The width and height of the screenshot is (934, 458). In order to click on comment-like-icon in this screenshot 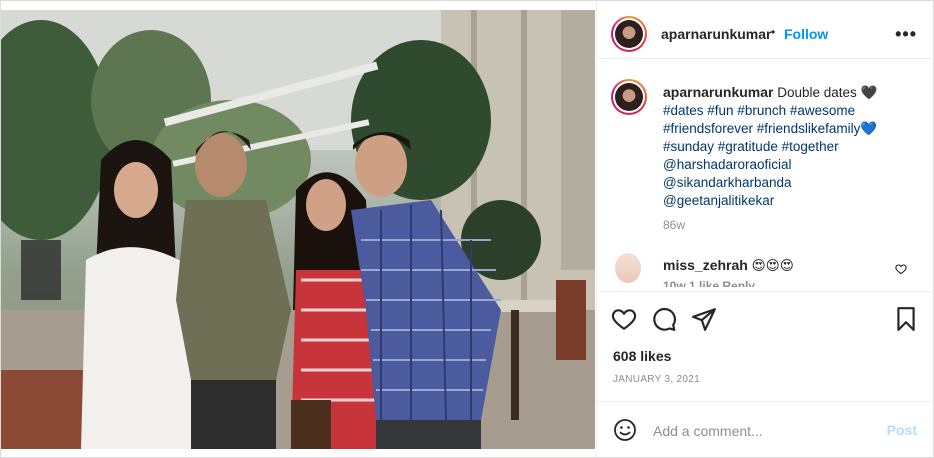, I will do `click(901, 269)`.